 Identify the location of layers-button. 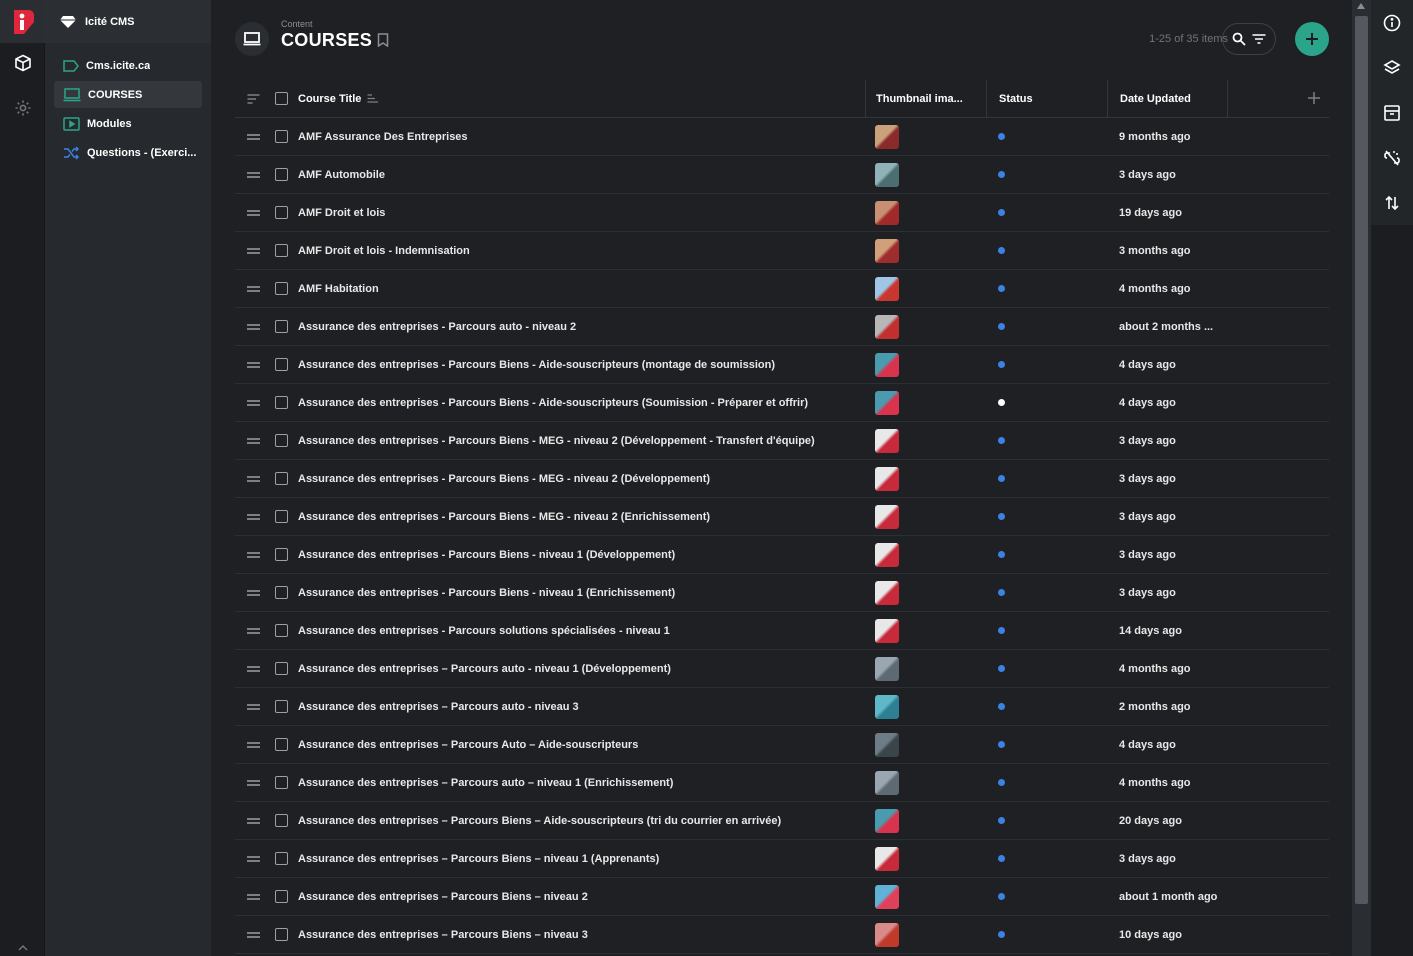
(1392, 67).